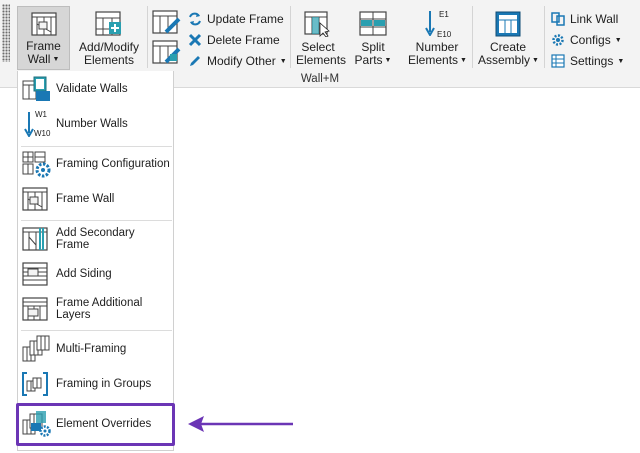  Describe the element at coordinates (36, 164) in the screenshot. I see `framing-configuration-icon` at that location.